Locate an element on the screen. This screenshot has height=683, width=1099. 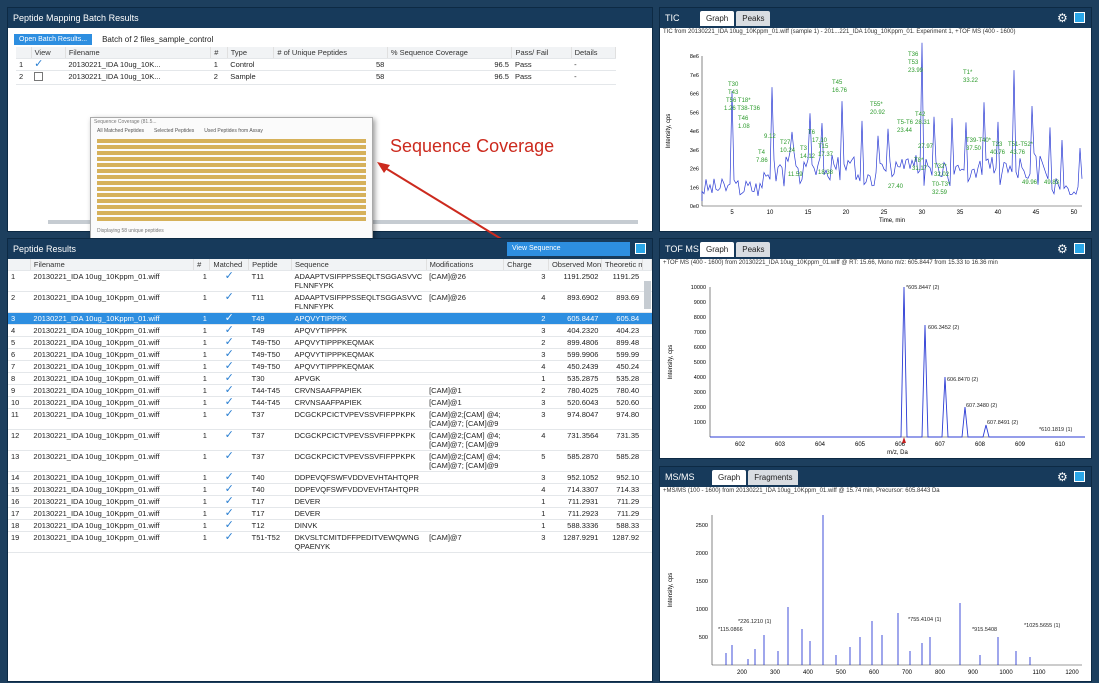
cell-modifications: [CAM]@7 is located at coordinates (465, 542).